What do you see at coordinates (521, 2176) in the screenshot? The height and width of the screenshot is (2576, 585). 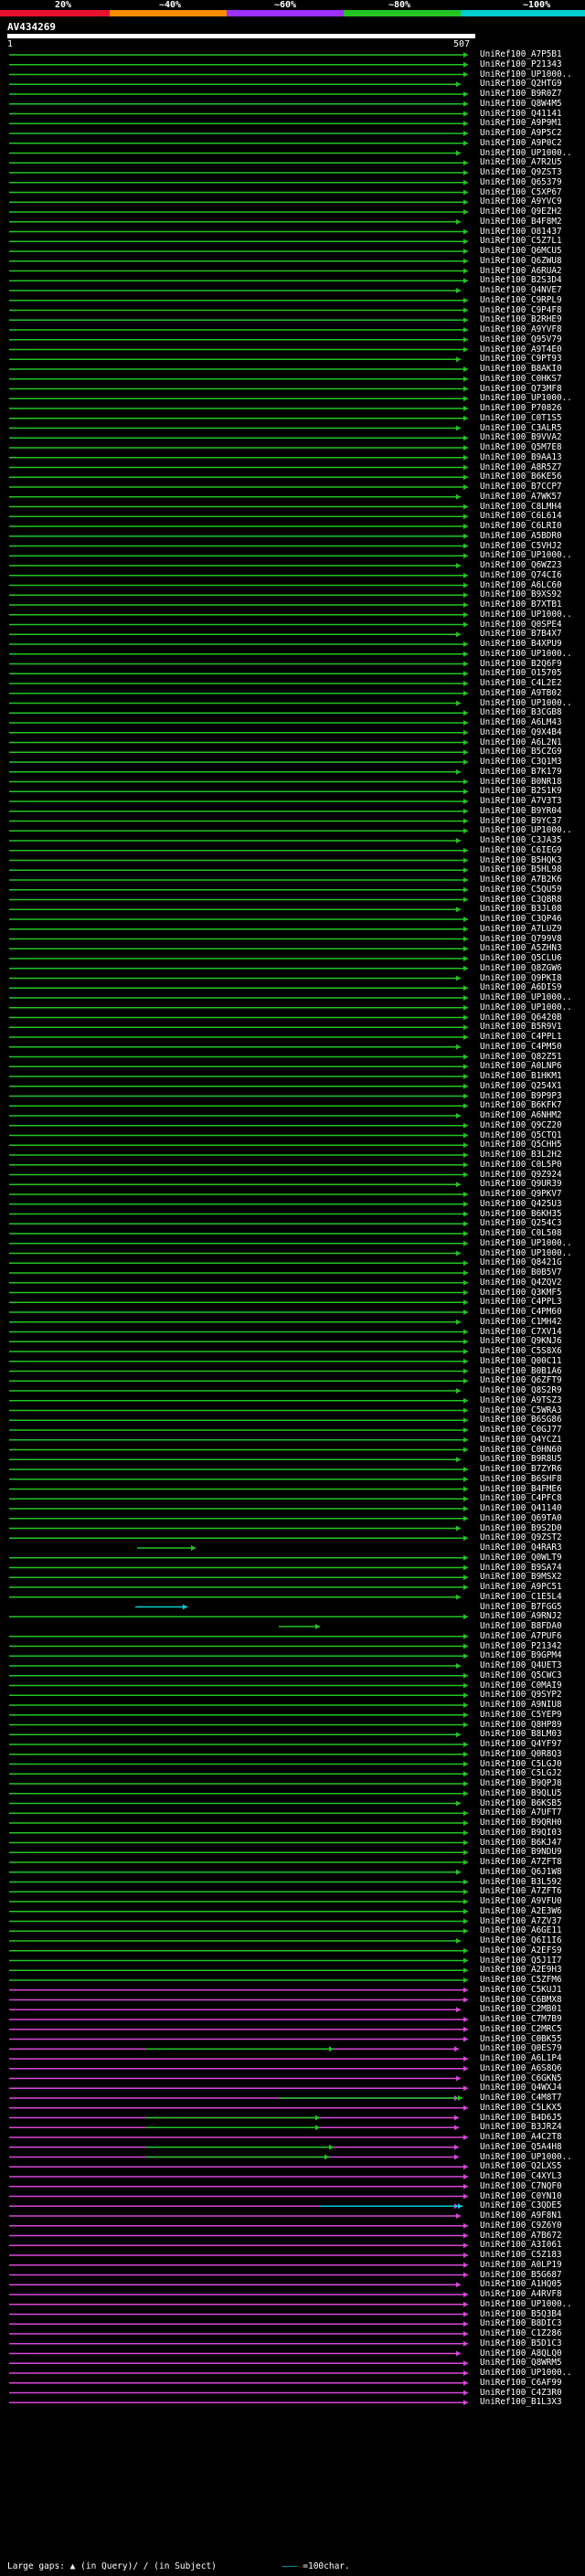 I see `hit-label: UniRef100_C4XYL3` at bounding box center [521, 2176].